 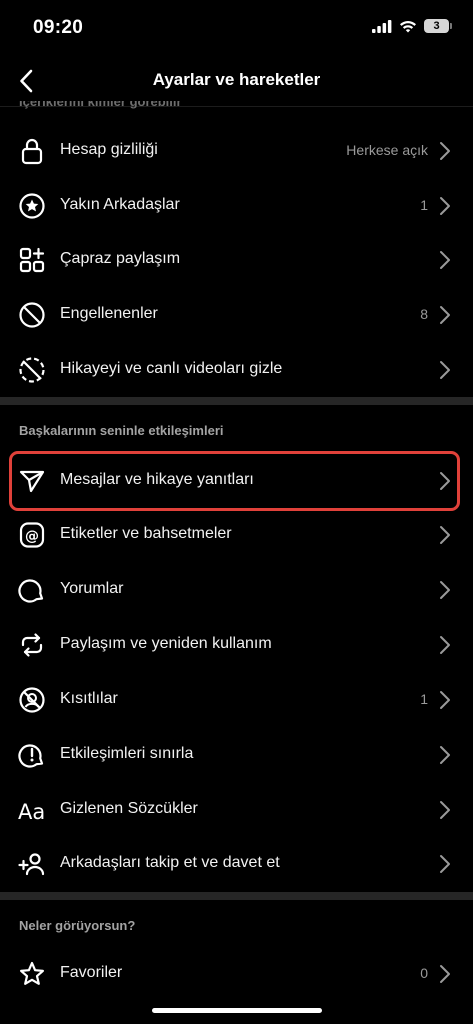 What do you see at coordinates (236, 974) in the screenshot?
I see `row-favorites: Favoriler 0` at bounding box center [236, 974].